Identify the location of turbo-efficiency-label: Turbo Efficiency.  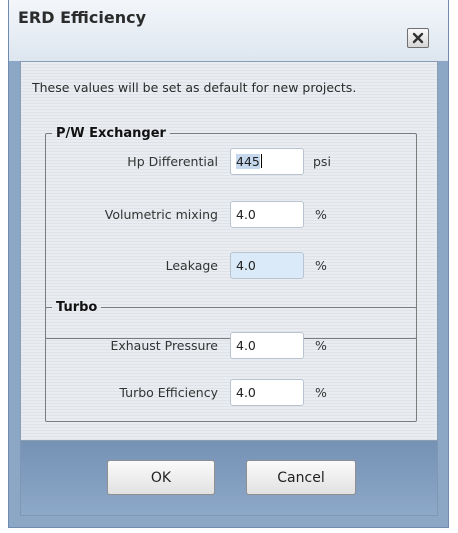
(168, 392).